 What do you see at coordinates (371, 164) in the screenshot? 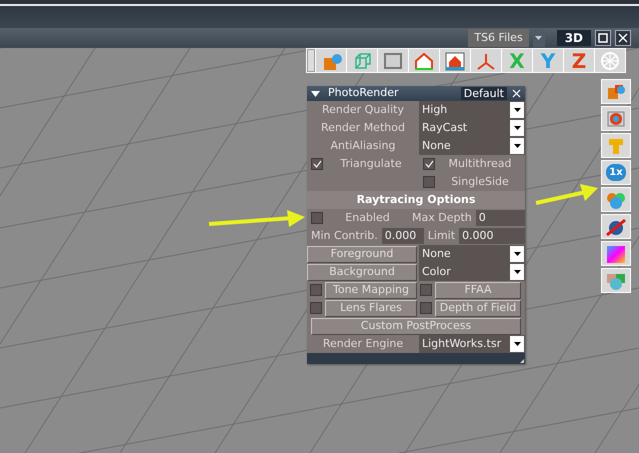
I see `checkbox-label: Triangulate` at bounding box center [371, 164].